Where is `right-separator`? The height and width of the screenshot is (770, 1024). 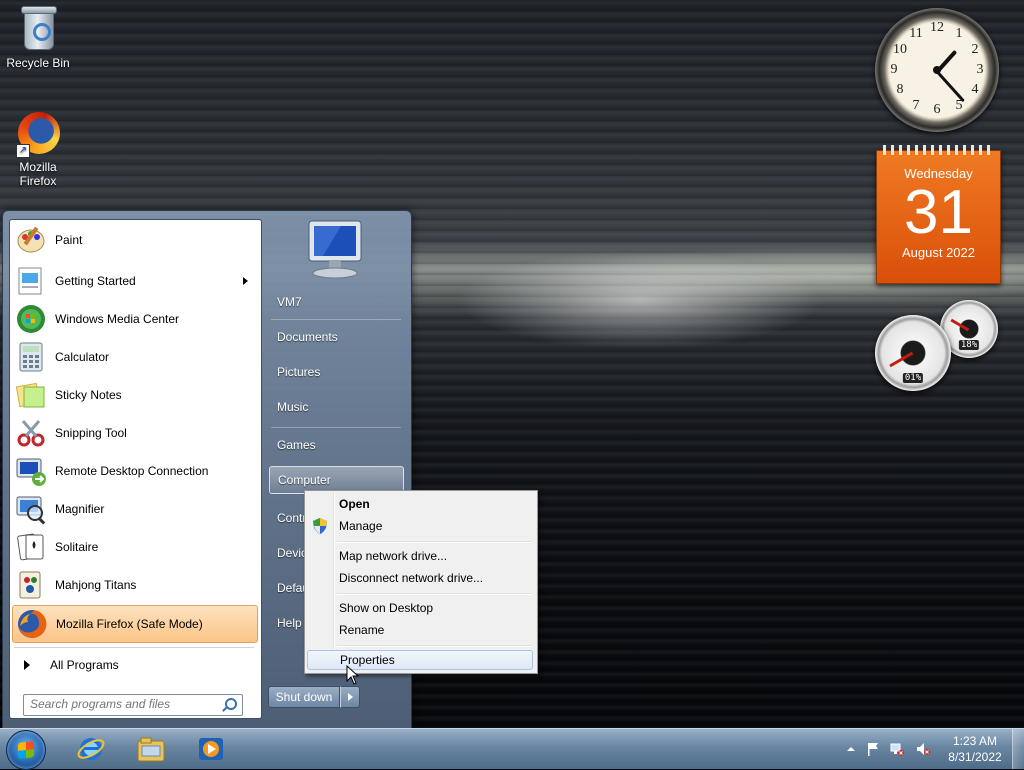
right-separator is located at coordinates (336, 319).